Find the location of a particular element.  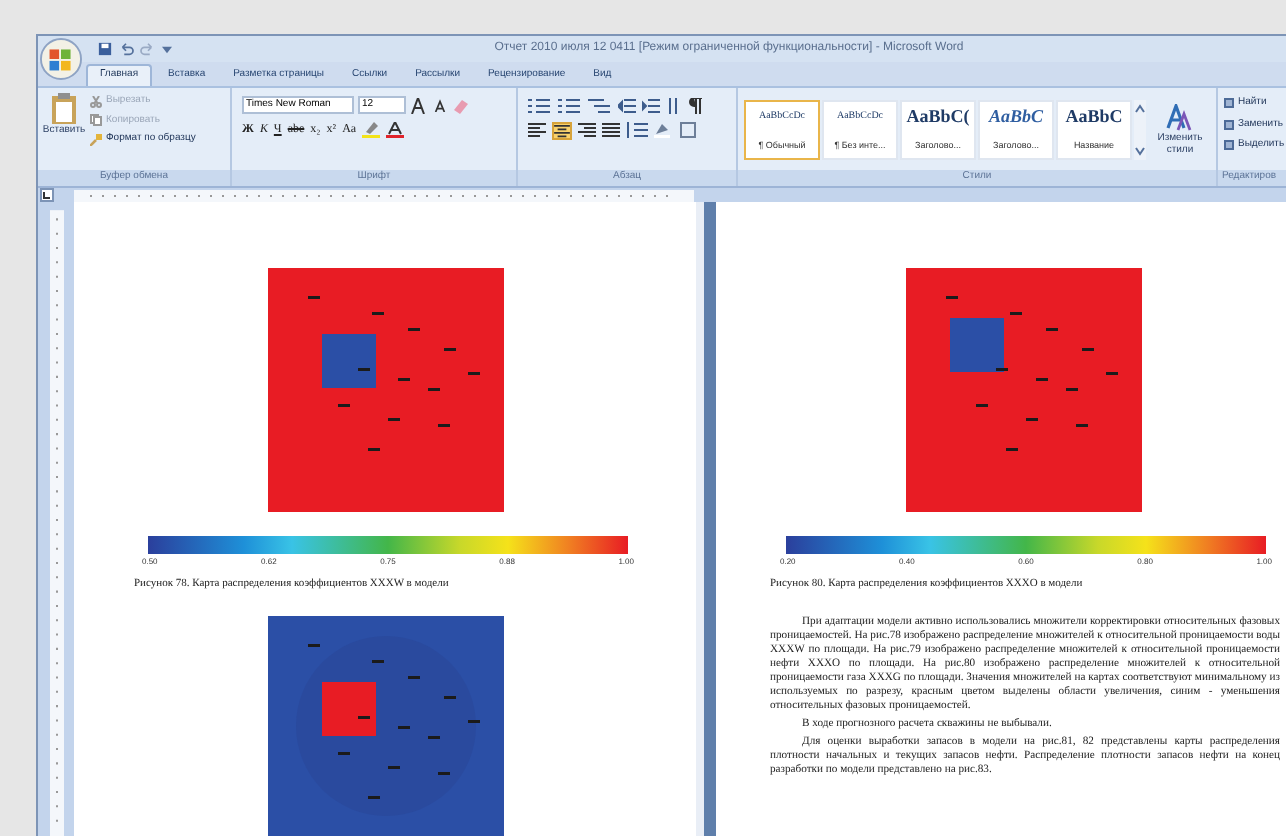

styles-icon is located at coordinates (1180, 117).